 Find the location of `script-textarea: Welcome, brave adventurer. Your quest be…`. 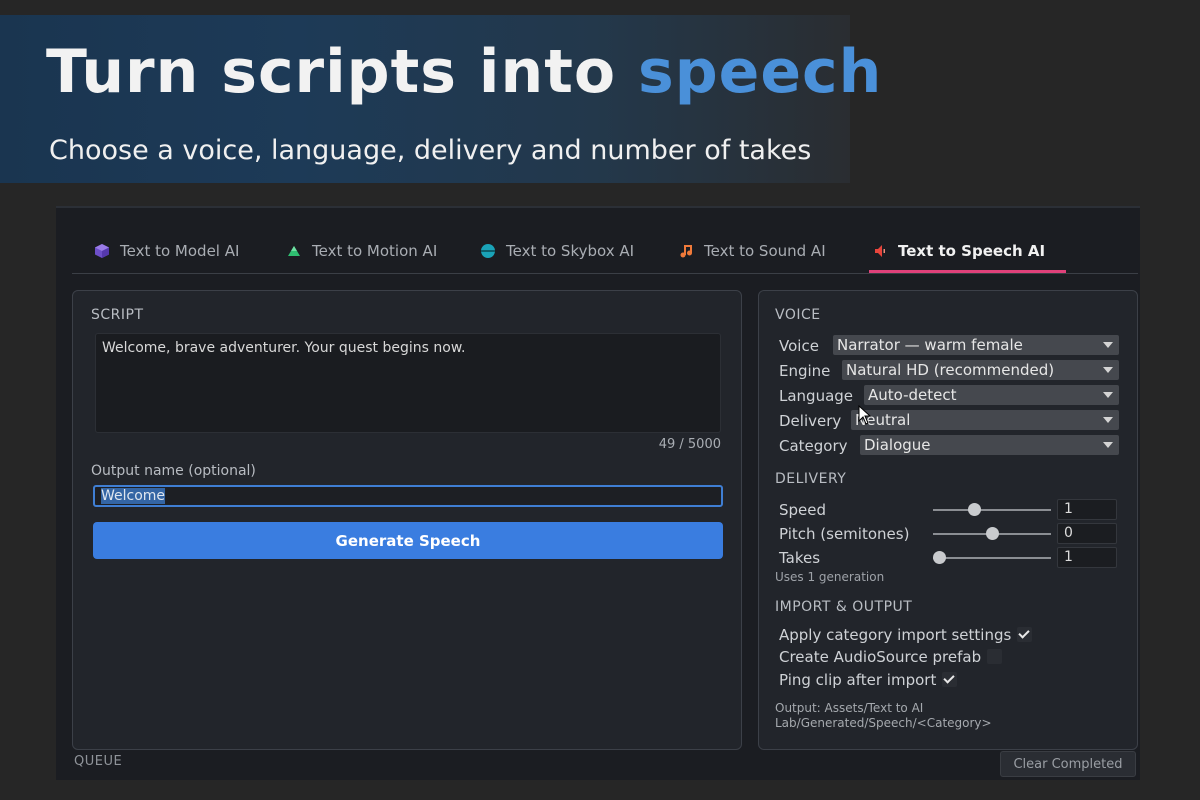

script-textarea: Welcome, brave adventurer. Your quest be… is located at coordinates (408, 383).